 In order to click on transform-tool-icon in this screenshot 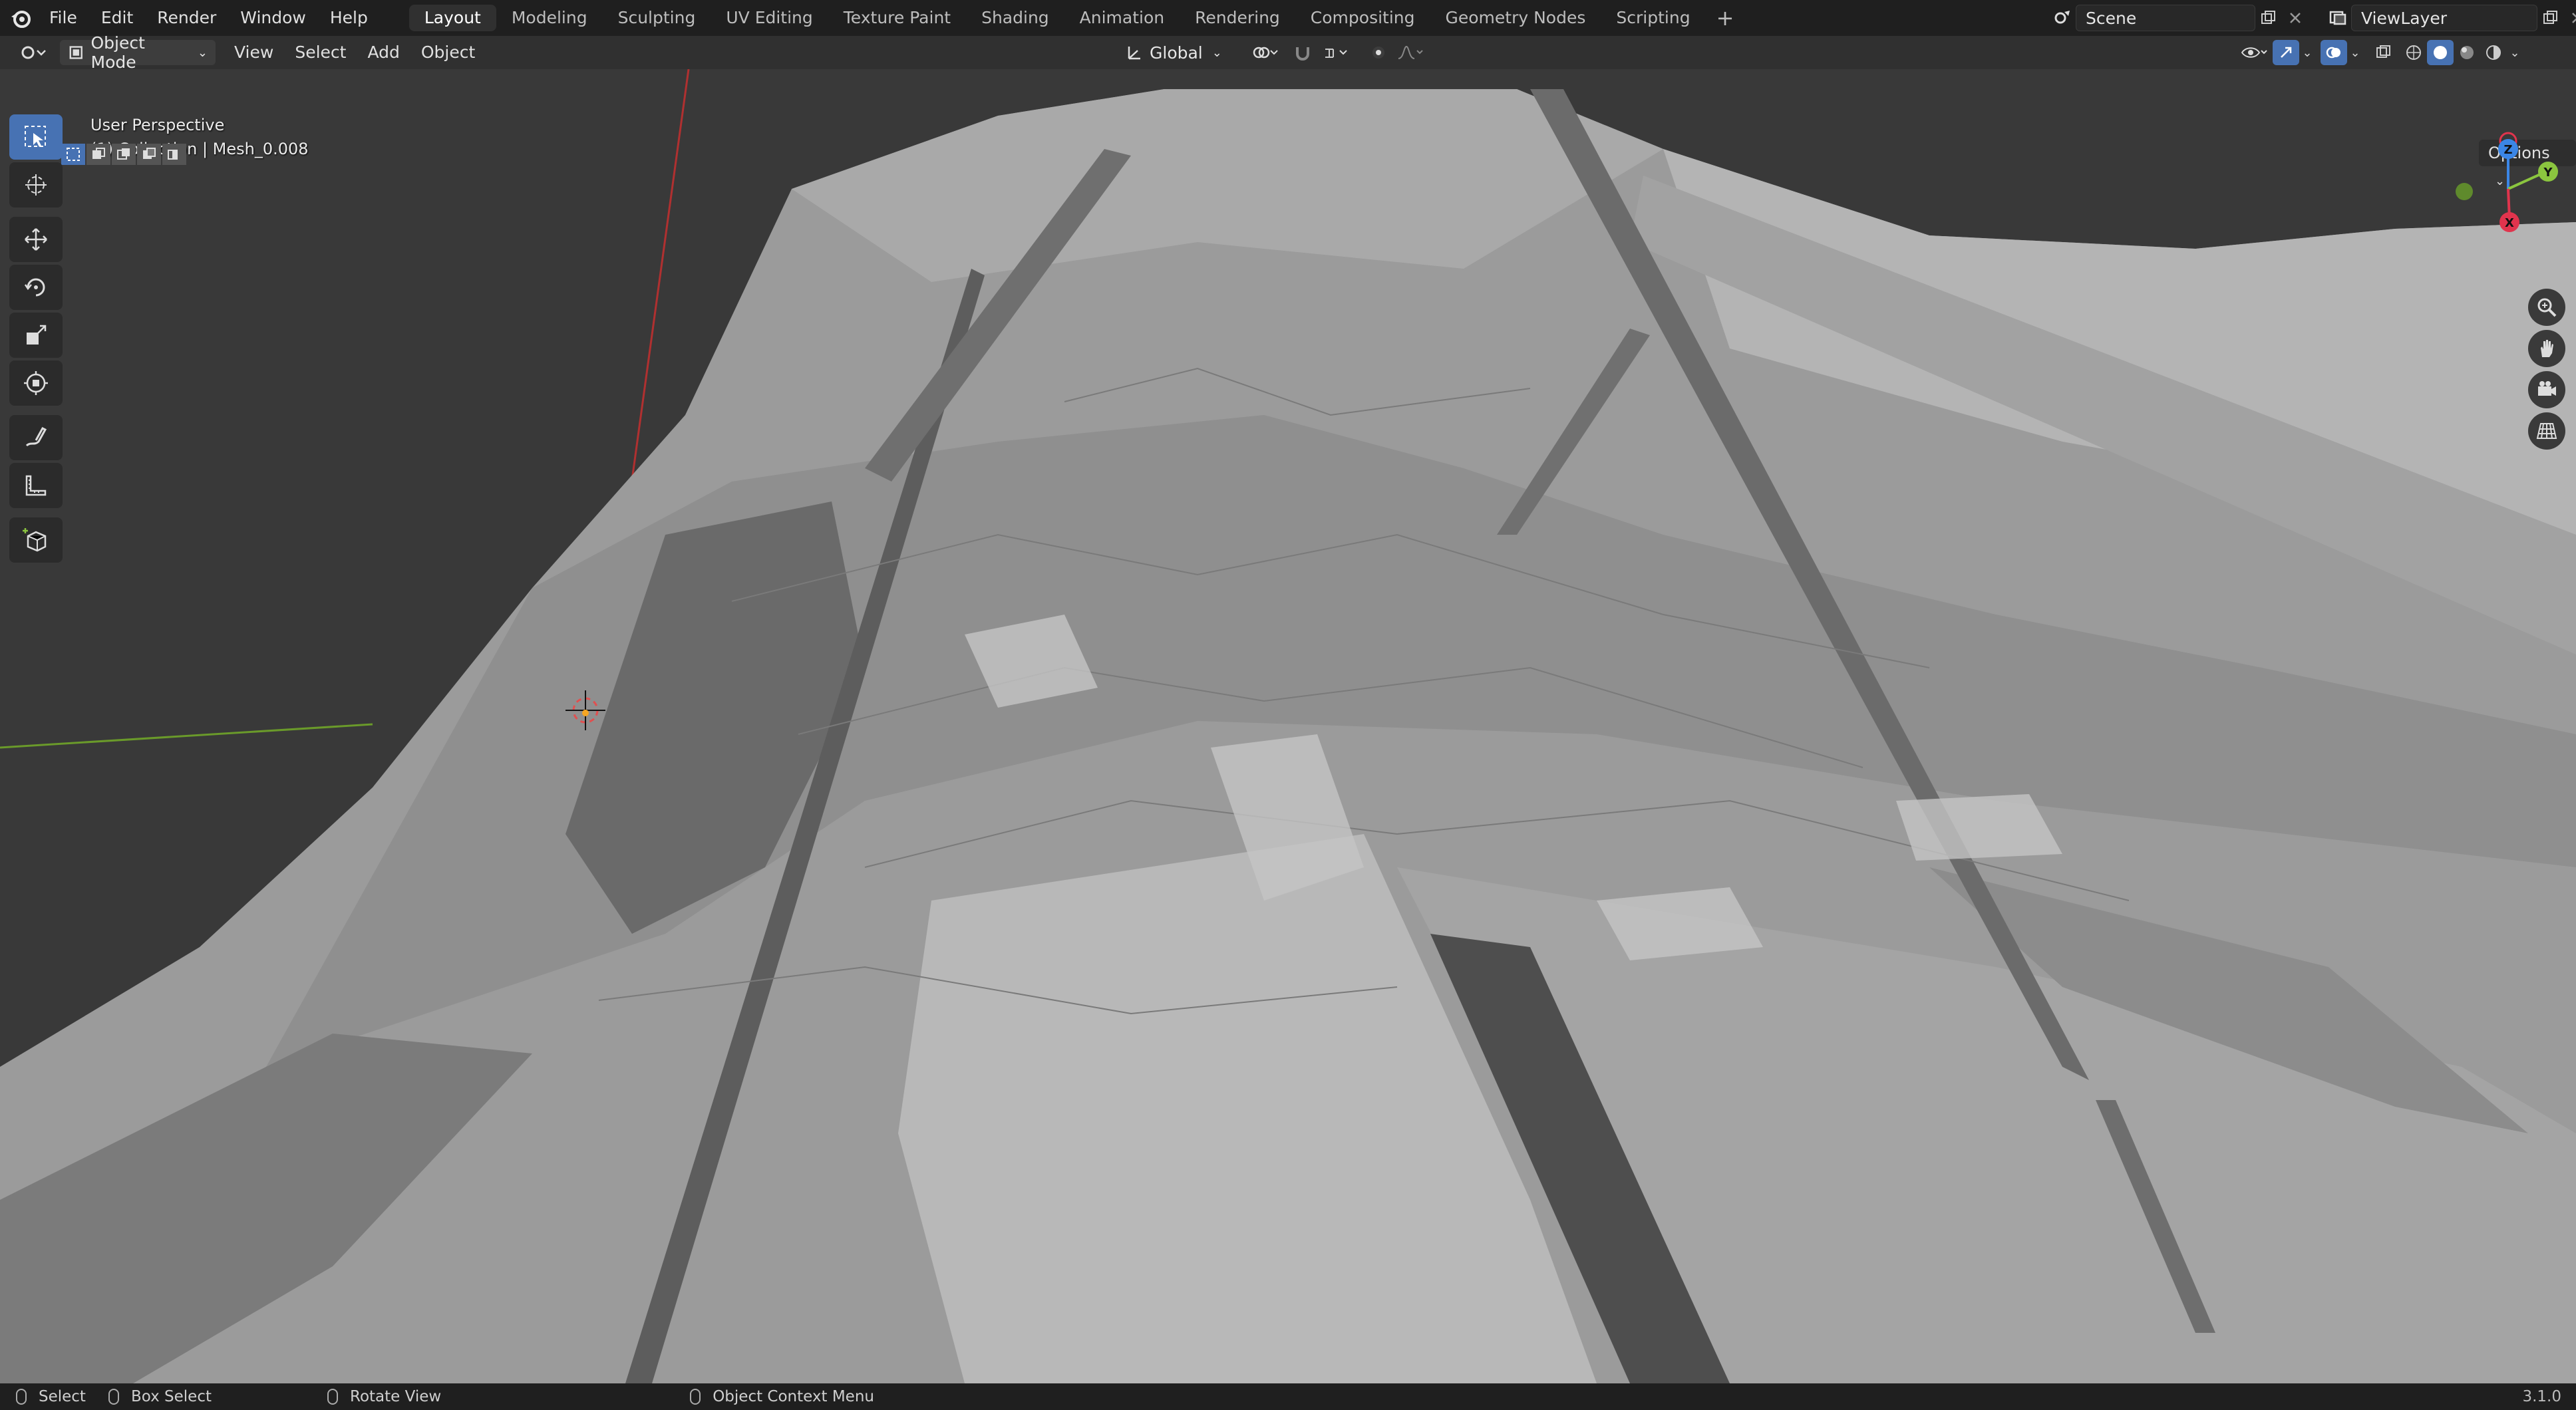, I will do `click(36, 383)`.